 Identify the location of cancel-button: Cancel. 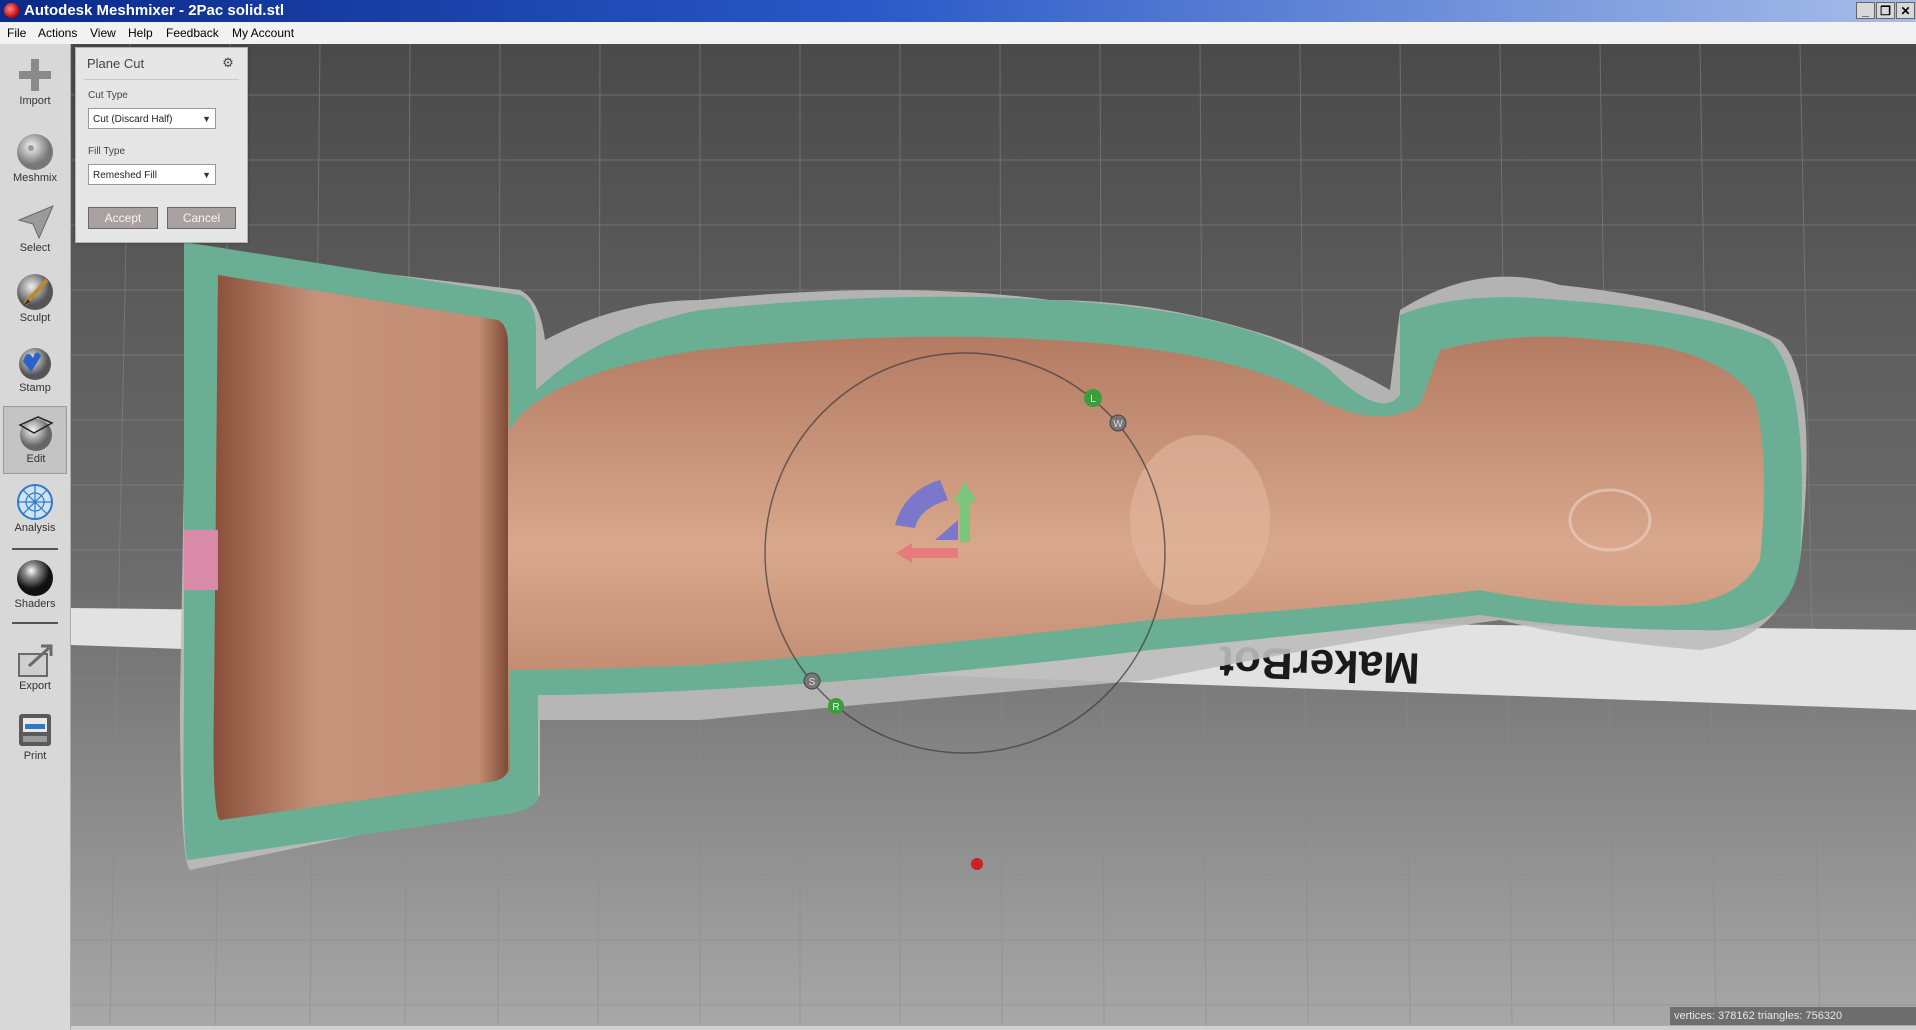
(201, 218).